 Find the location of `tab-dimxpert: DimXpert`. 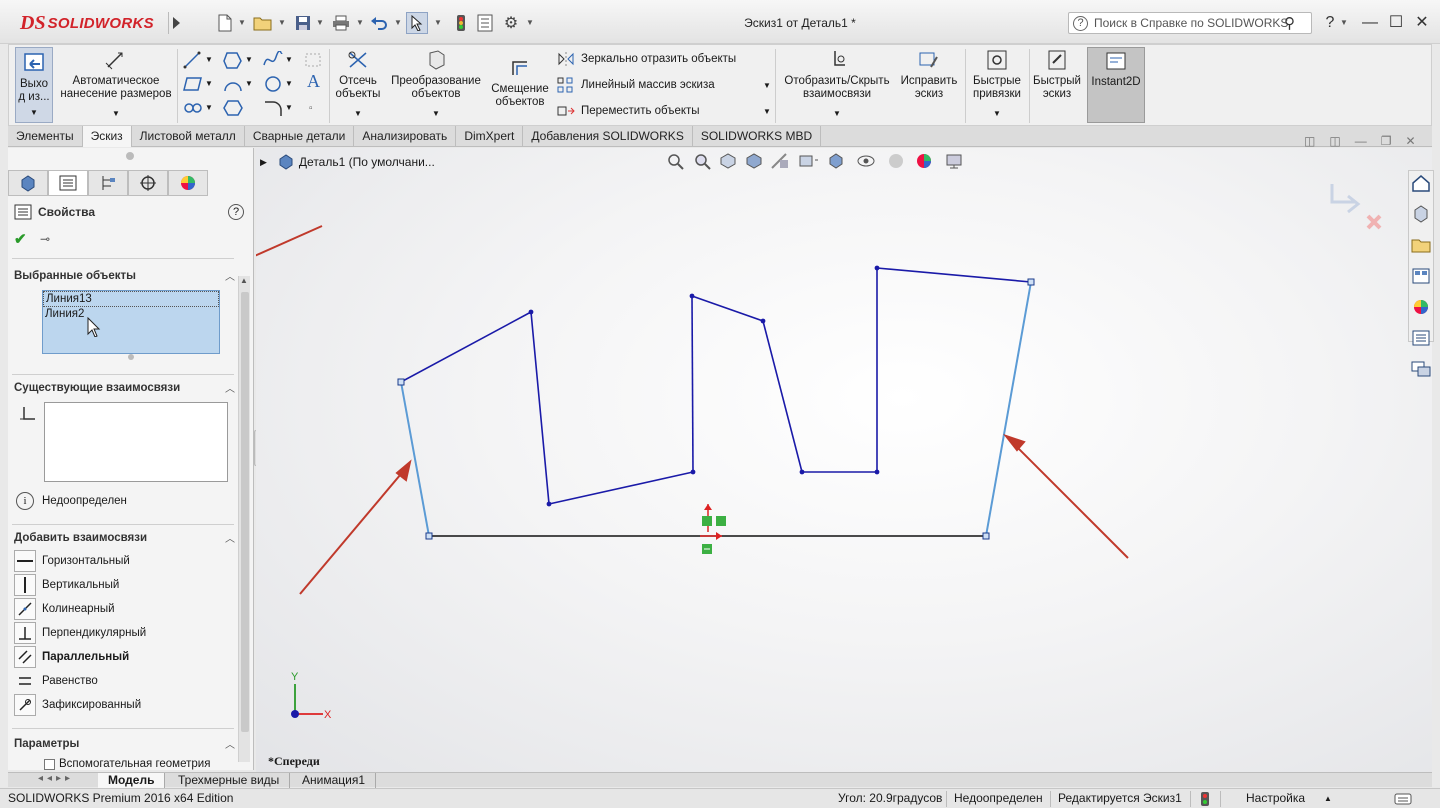

tab-dimxpert: DimXpert is located at coordinates (490, 136).